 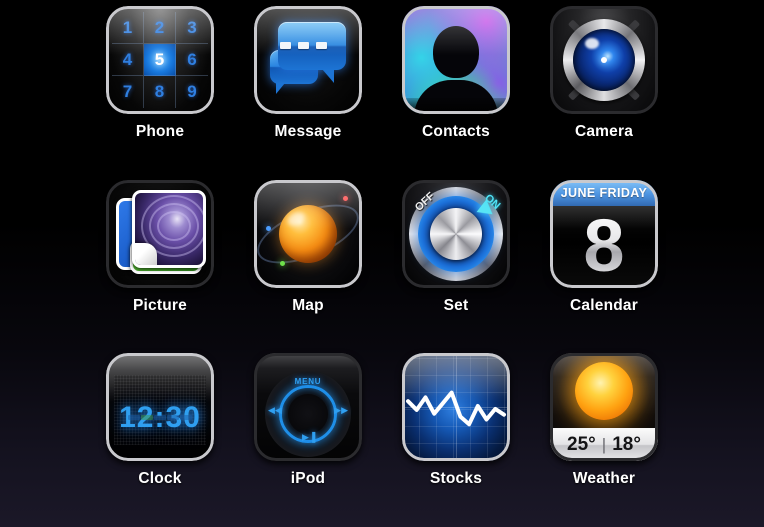 I want to click on ipod-play-pause-icon: ▶▐, so click(x=309, y=437).